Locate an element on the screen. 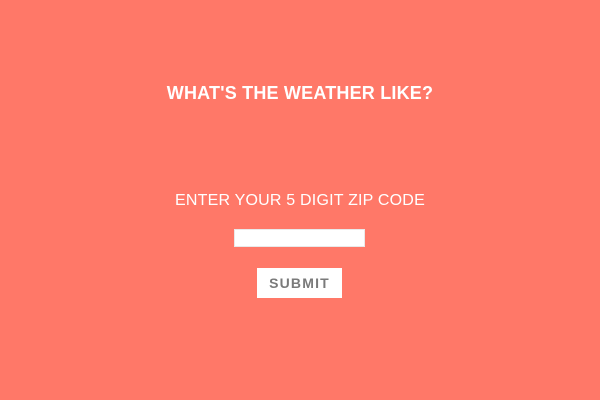  submit-button: SUBMIT is located at coordinates (299, 283).